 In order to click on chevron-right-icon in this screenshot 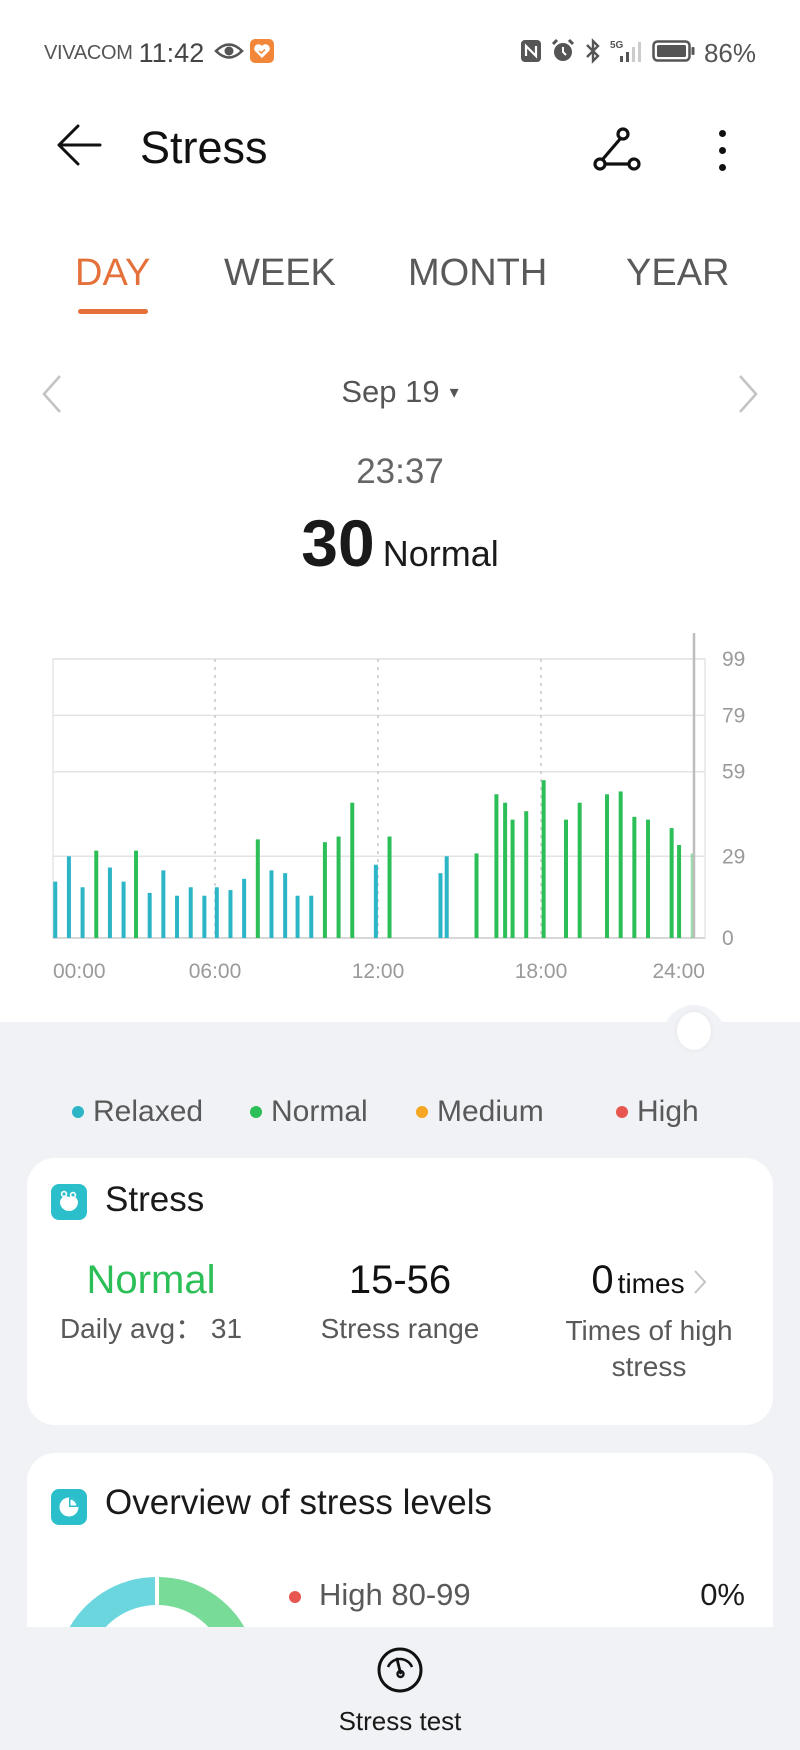, I will do `click(700, 1282)`.